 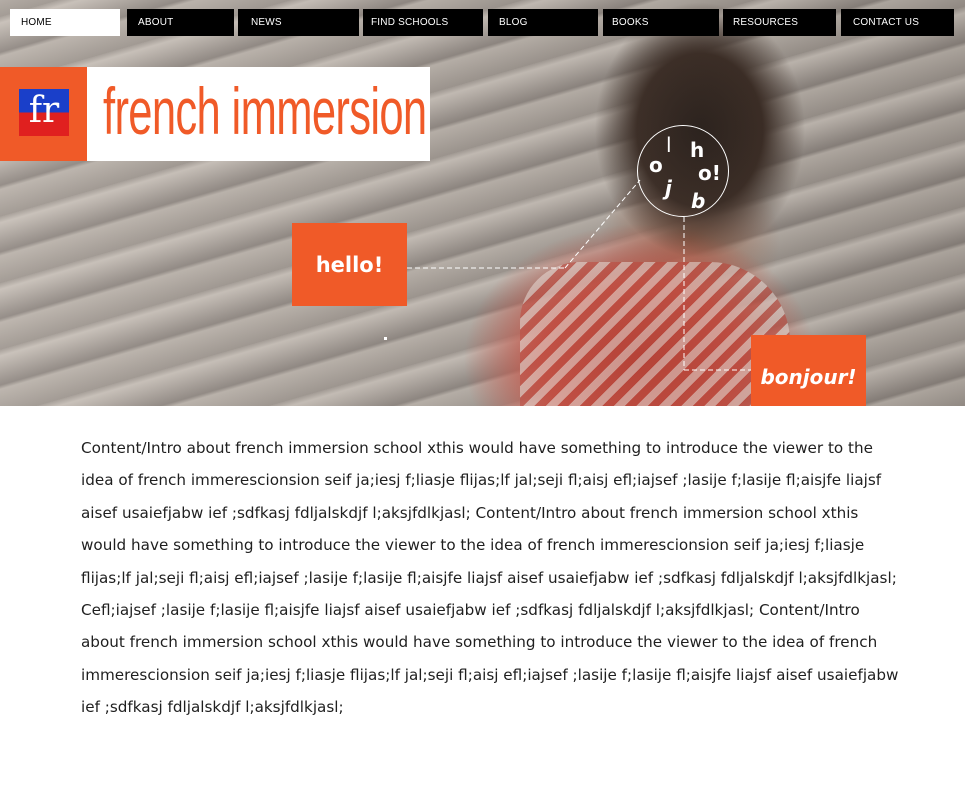 I want to click on bonjour-callout: bonjour!, so click(x=808, y=370).